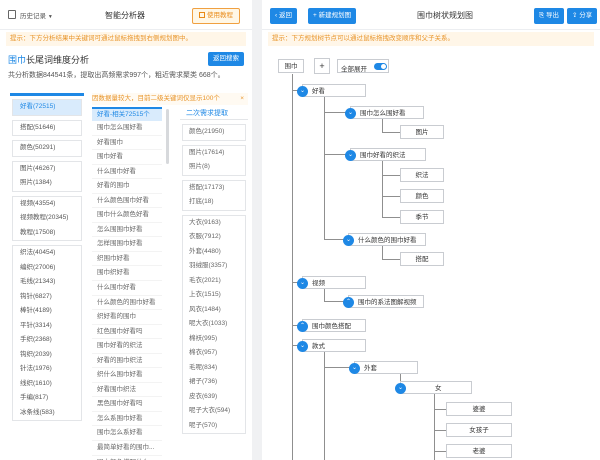  What do you see at coordinates (385, 154) in the screenshot?
I see `tree-node: ⌄ 围巾好看的织法` at bounding box center [385, 154].